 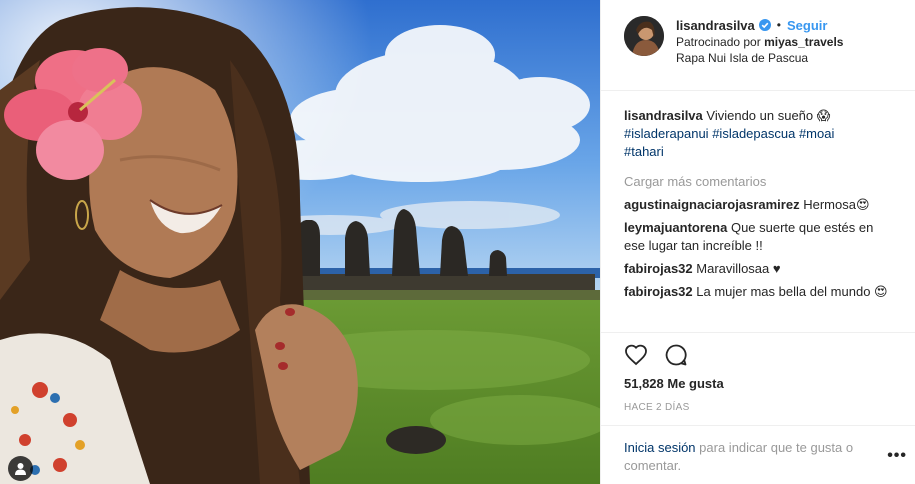 I want to click on like-count: 51,828 Me gusta, so click(x=674, y=383).